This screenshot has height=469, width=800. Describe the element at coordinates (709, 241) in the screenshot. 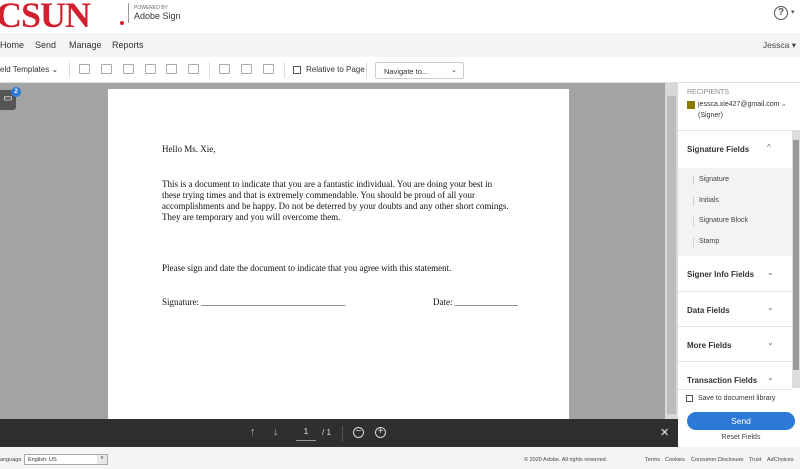

I see `field-stamp: Stamp` at that location.